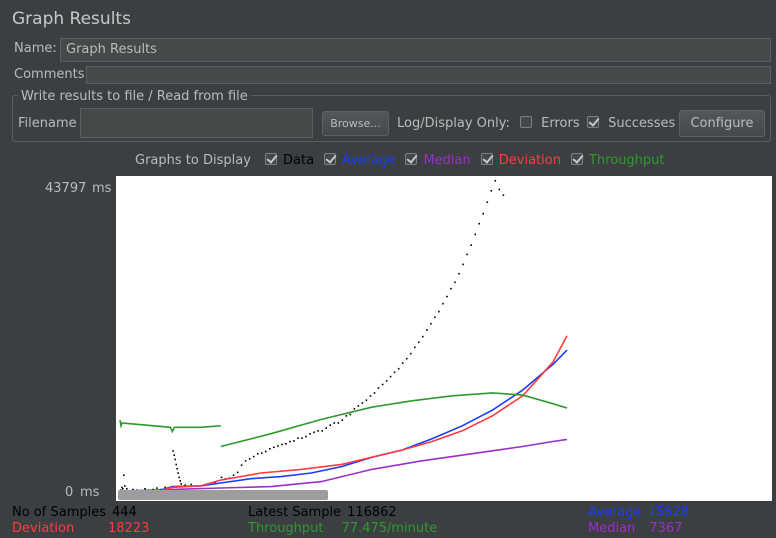  I want to click on latest-sample-stat: Latest Sample 116862, so click(322, 512).